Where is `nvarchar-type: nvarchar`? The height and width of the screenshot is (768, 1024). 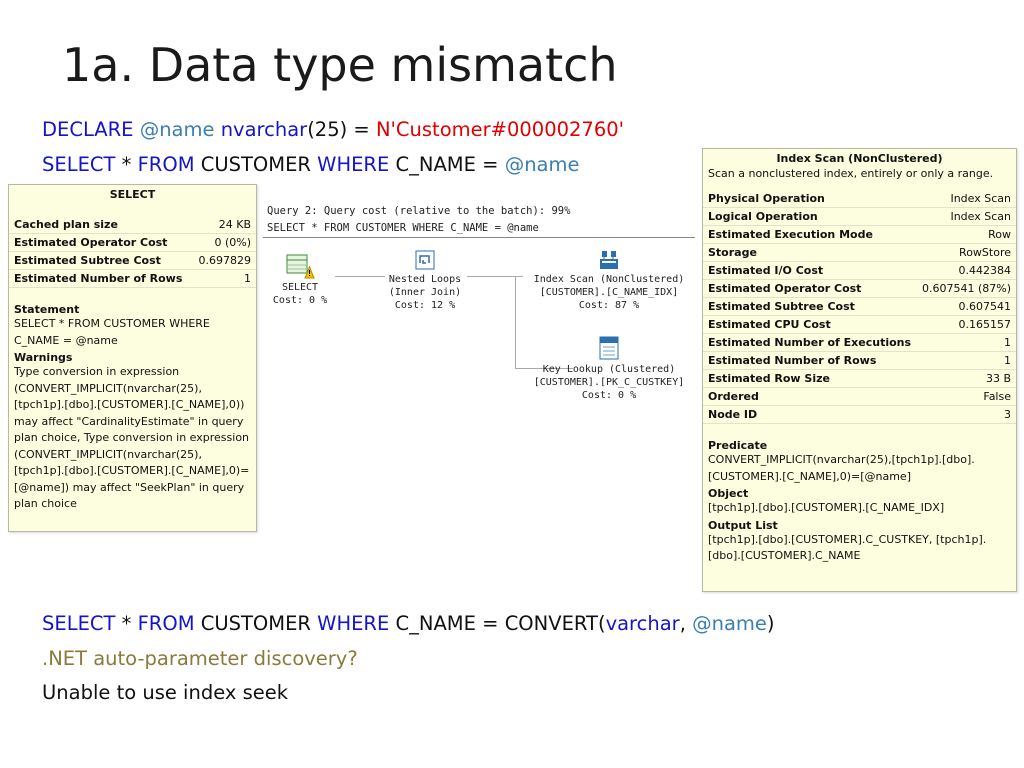 nvarchar-type: nvarchar is located at coordinates (264, 129).